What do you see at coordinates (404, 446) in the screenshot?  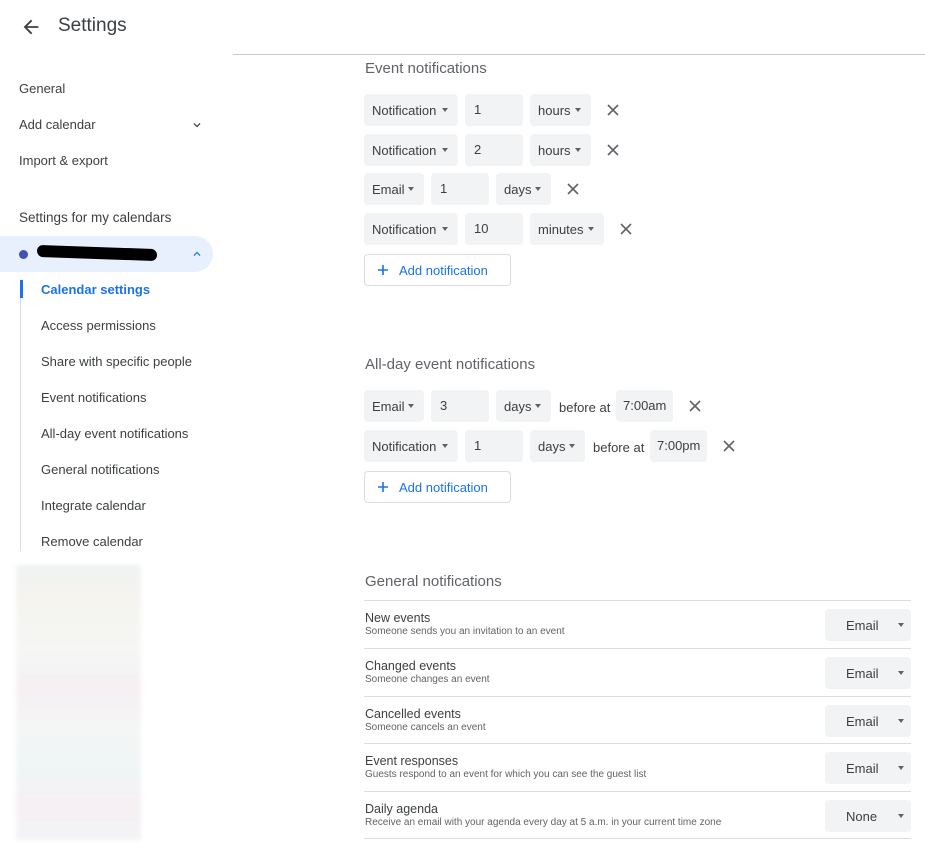 I see `allday-type-value: Notification` at bounding box center [404, 446].